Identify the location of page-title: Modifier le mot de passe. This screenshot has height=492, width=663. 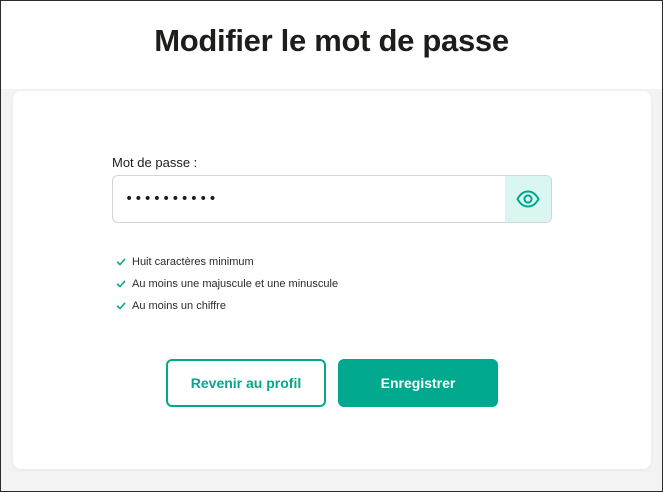
(331, 40).